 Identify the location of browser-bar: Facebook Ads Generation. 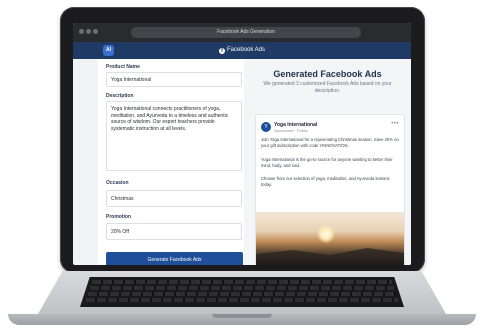
(242, 33).